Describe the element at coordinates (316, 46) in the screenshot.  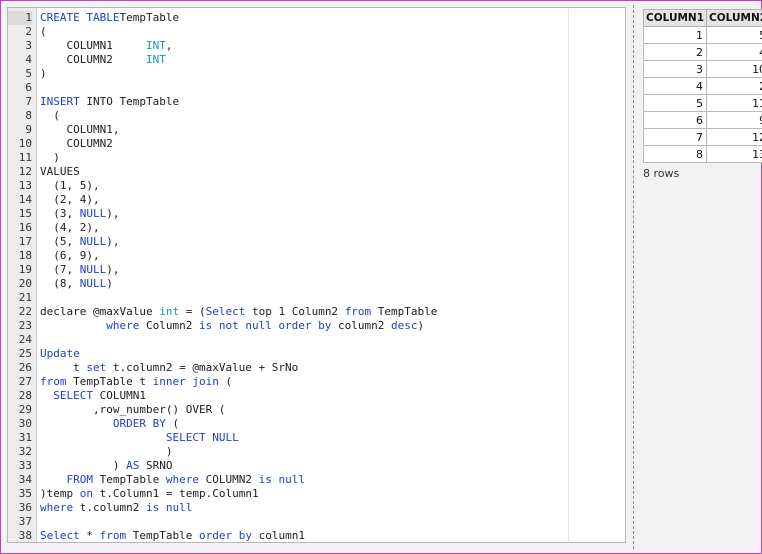
I see `code-line: 3 COLUMN1 INT,` at that location.